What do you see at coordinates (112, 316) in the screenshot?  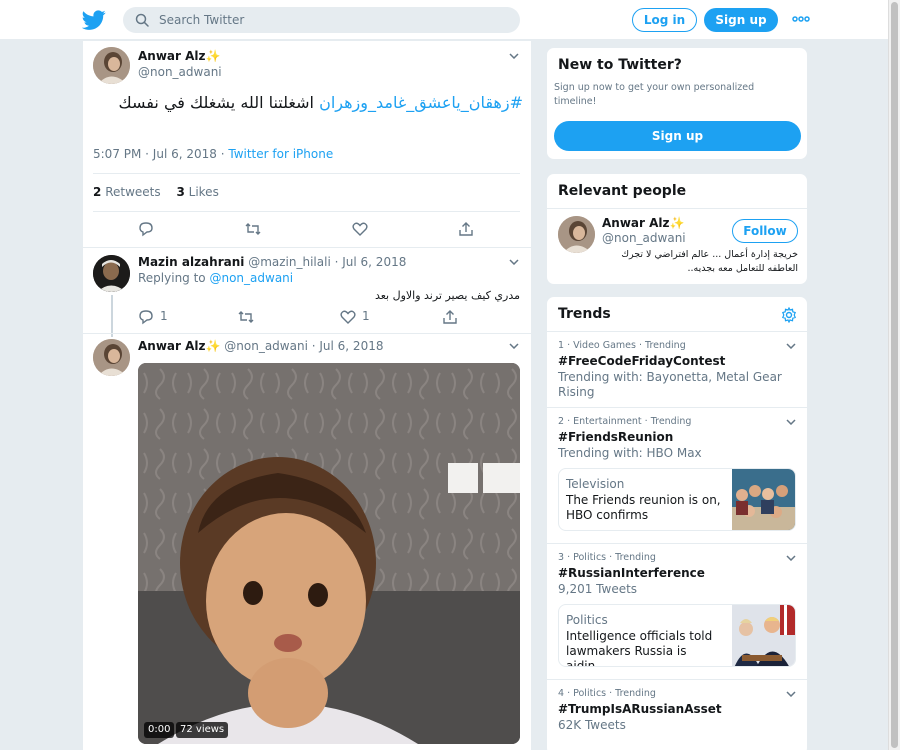 I see `thread-connector-line` at bounding box center [112, 316].